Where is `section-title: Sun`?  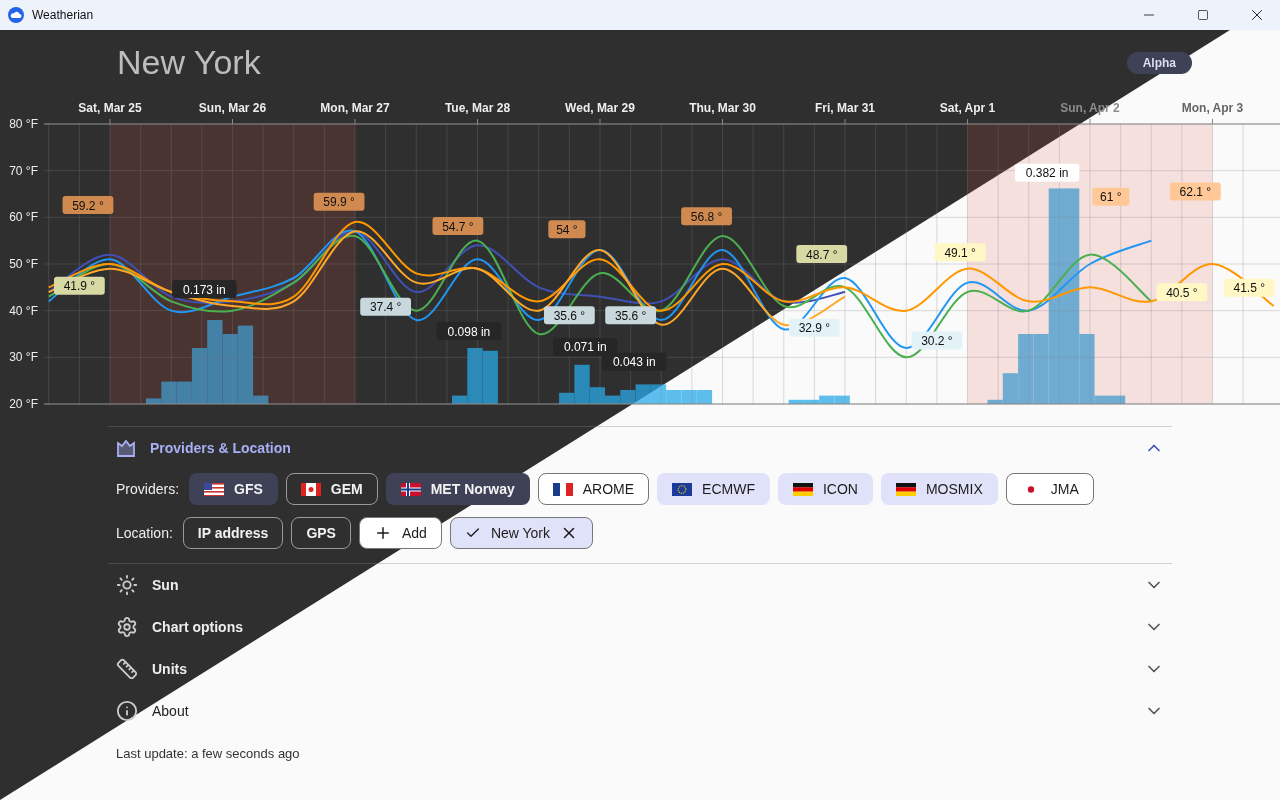 section-title: Sun is located at coordinates (165, 585).